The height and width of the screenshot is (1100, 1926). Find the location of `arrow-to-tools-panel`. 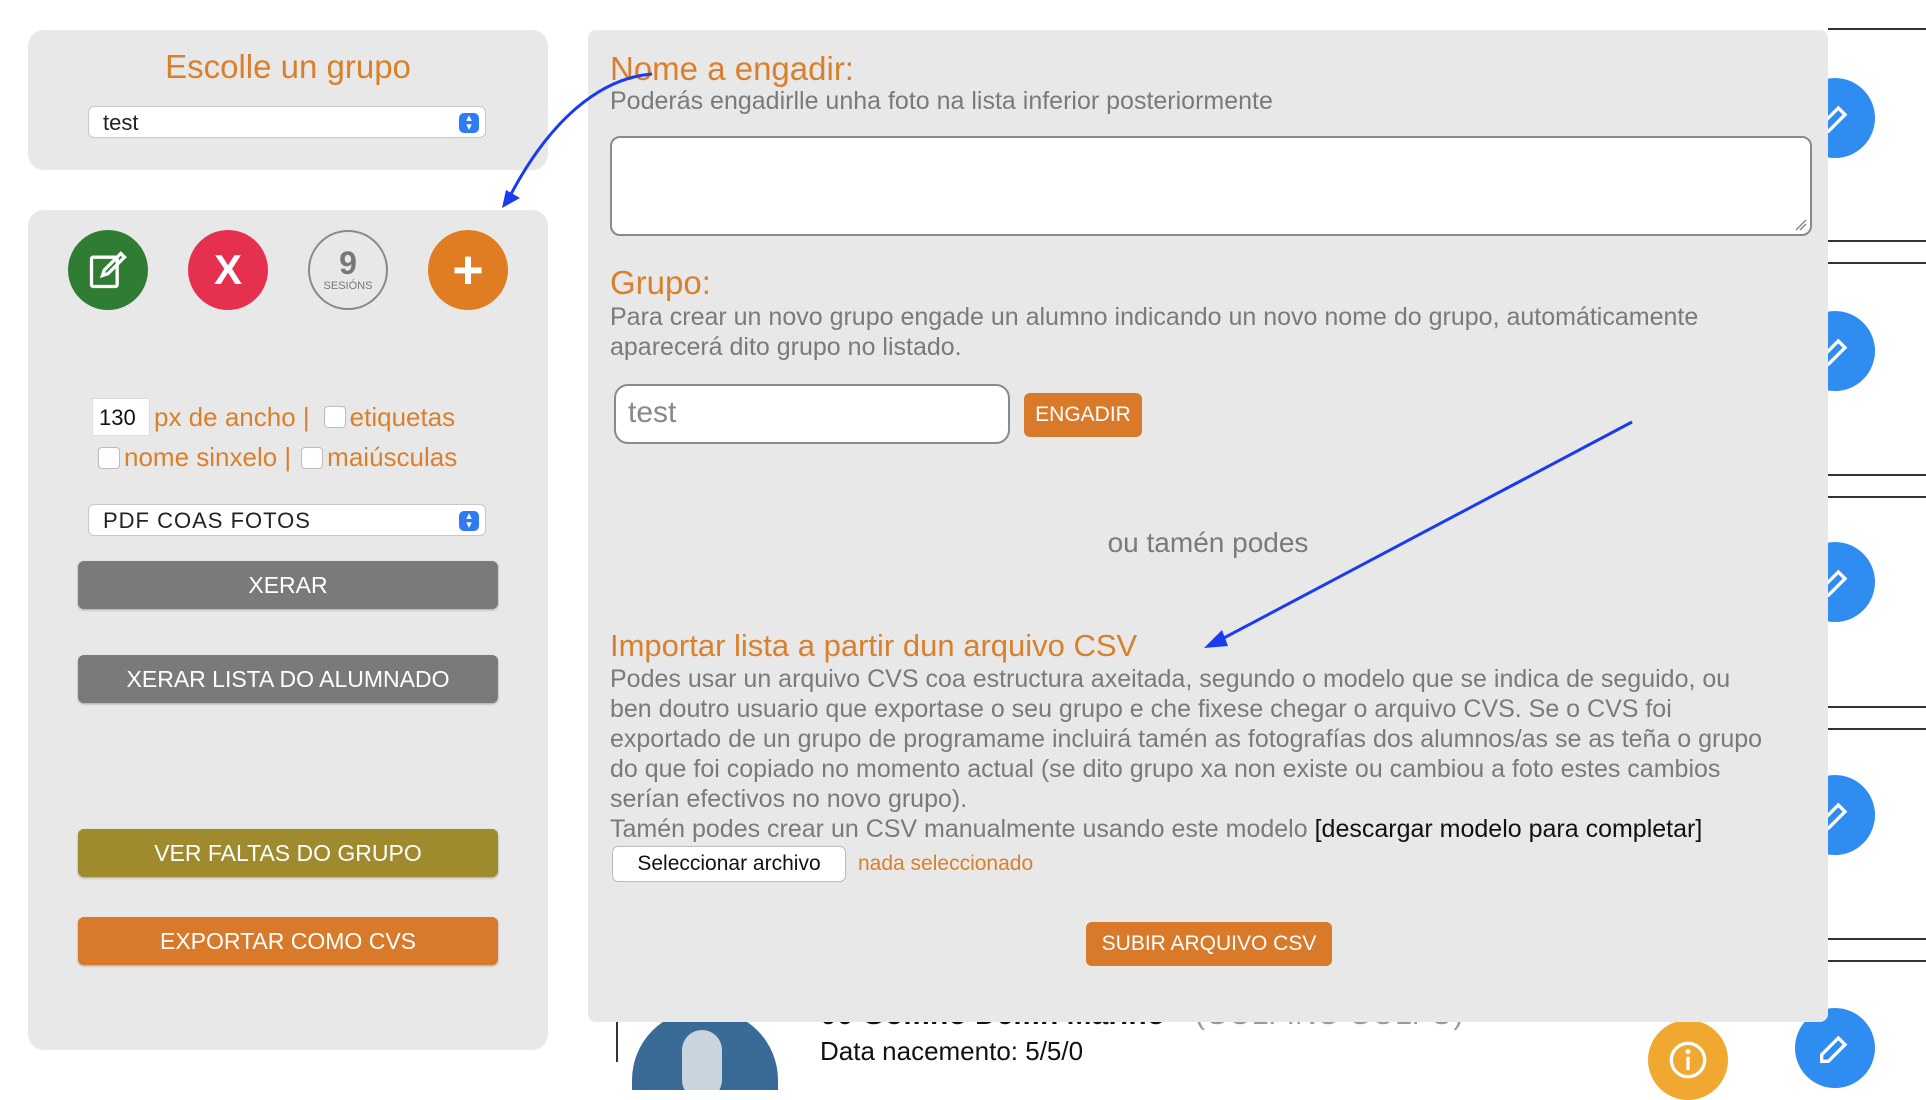

arrow-to-tools-panel is located at coordinates (580, 134).